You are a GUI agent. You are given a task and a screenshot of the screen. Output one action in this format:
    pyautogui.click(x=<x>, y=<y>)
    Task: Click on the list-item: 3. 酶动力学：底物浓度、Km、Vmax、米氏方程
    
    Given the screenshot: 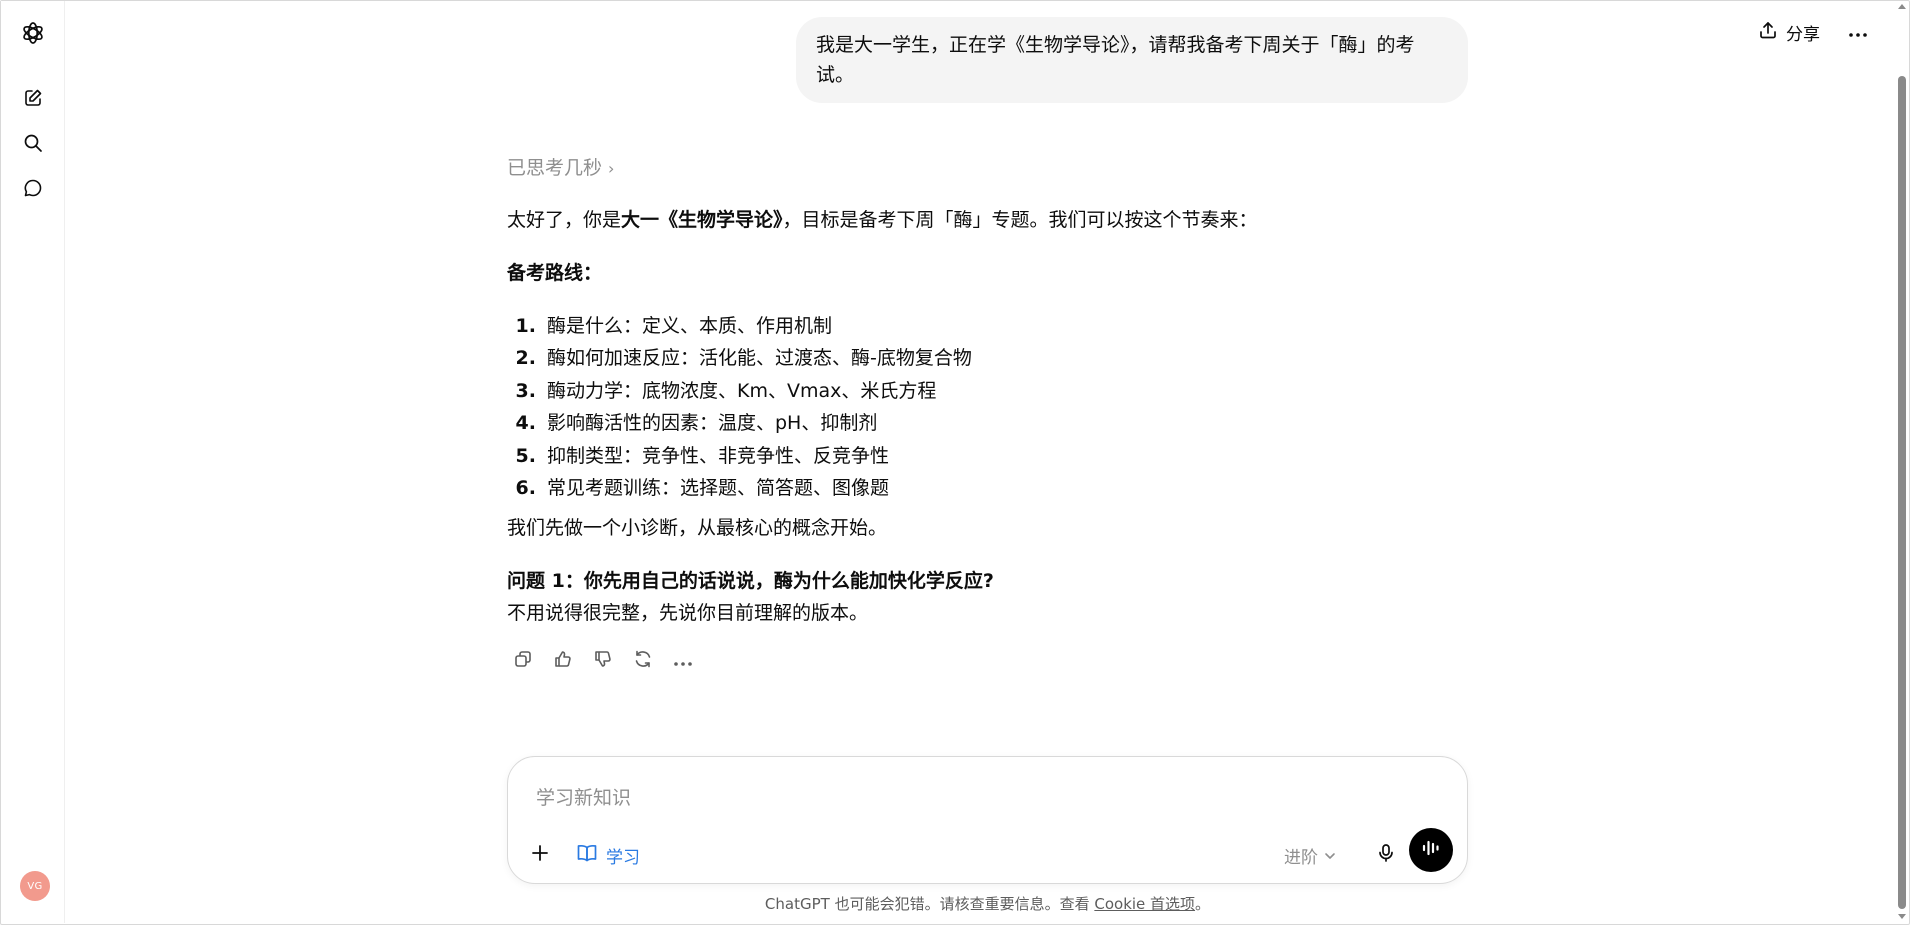 What is the action you would take?
    pyautogui.click(x=739, y=391)
    